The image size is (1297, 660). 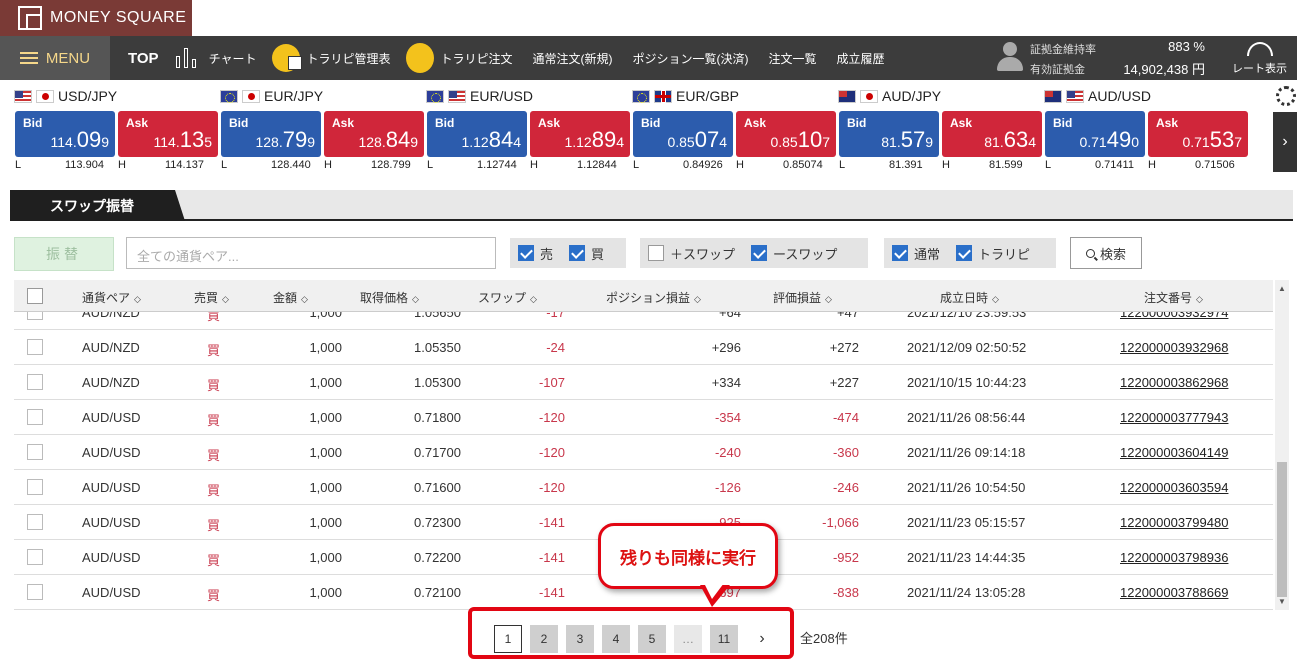 I want to click on bid-price-button: Bid 1.12844, so click(x=477, y=134).